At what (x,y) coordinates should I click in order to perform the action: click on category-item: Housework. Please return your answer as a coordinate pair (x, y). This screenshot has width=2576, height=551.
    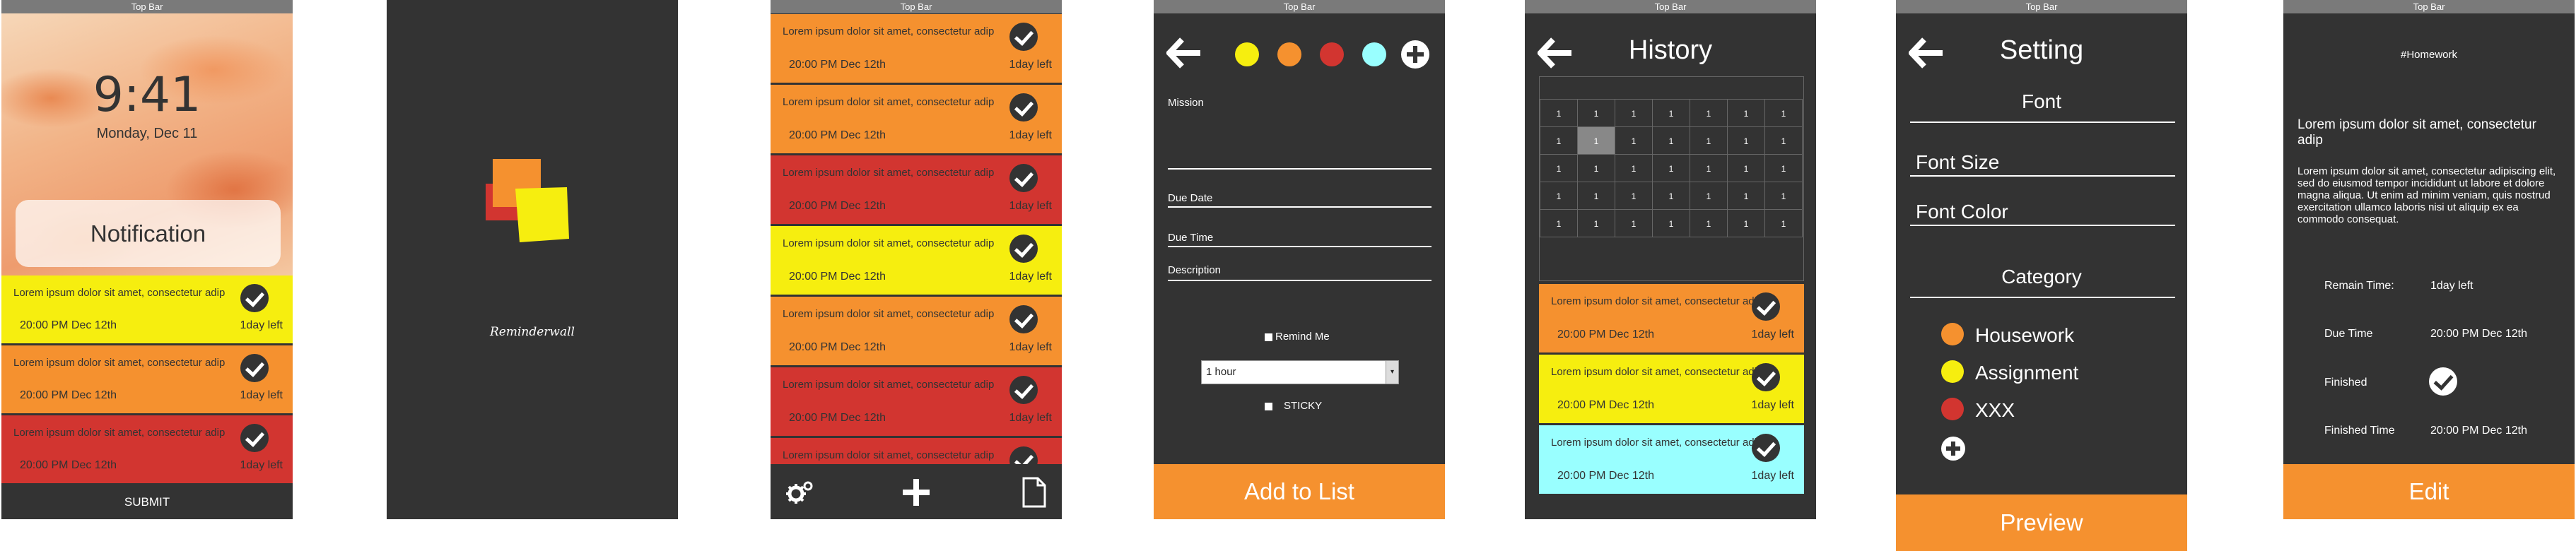
    Looking at the image, I should click on (2025, 336).